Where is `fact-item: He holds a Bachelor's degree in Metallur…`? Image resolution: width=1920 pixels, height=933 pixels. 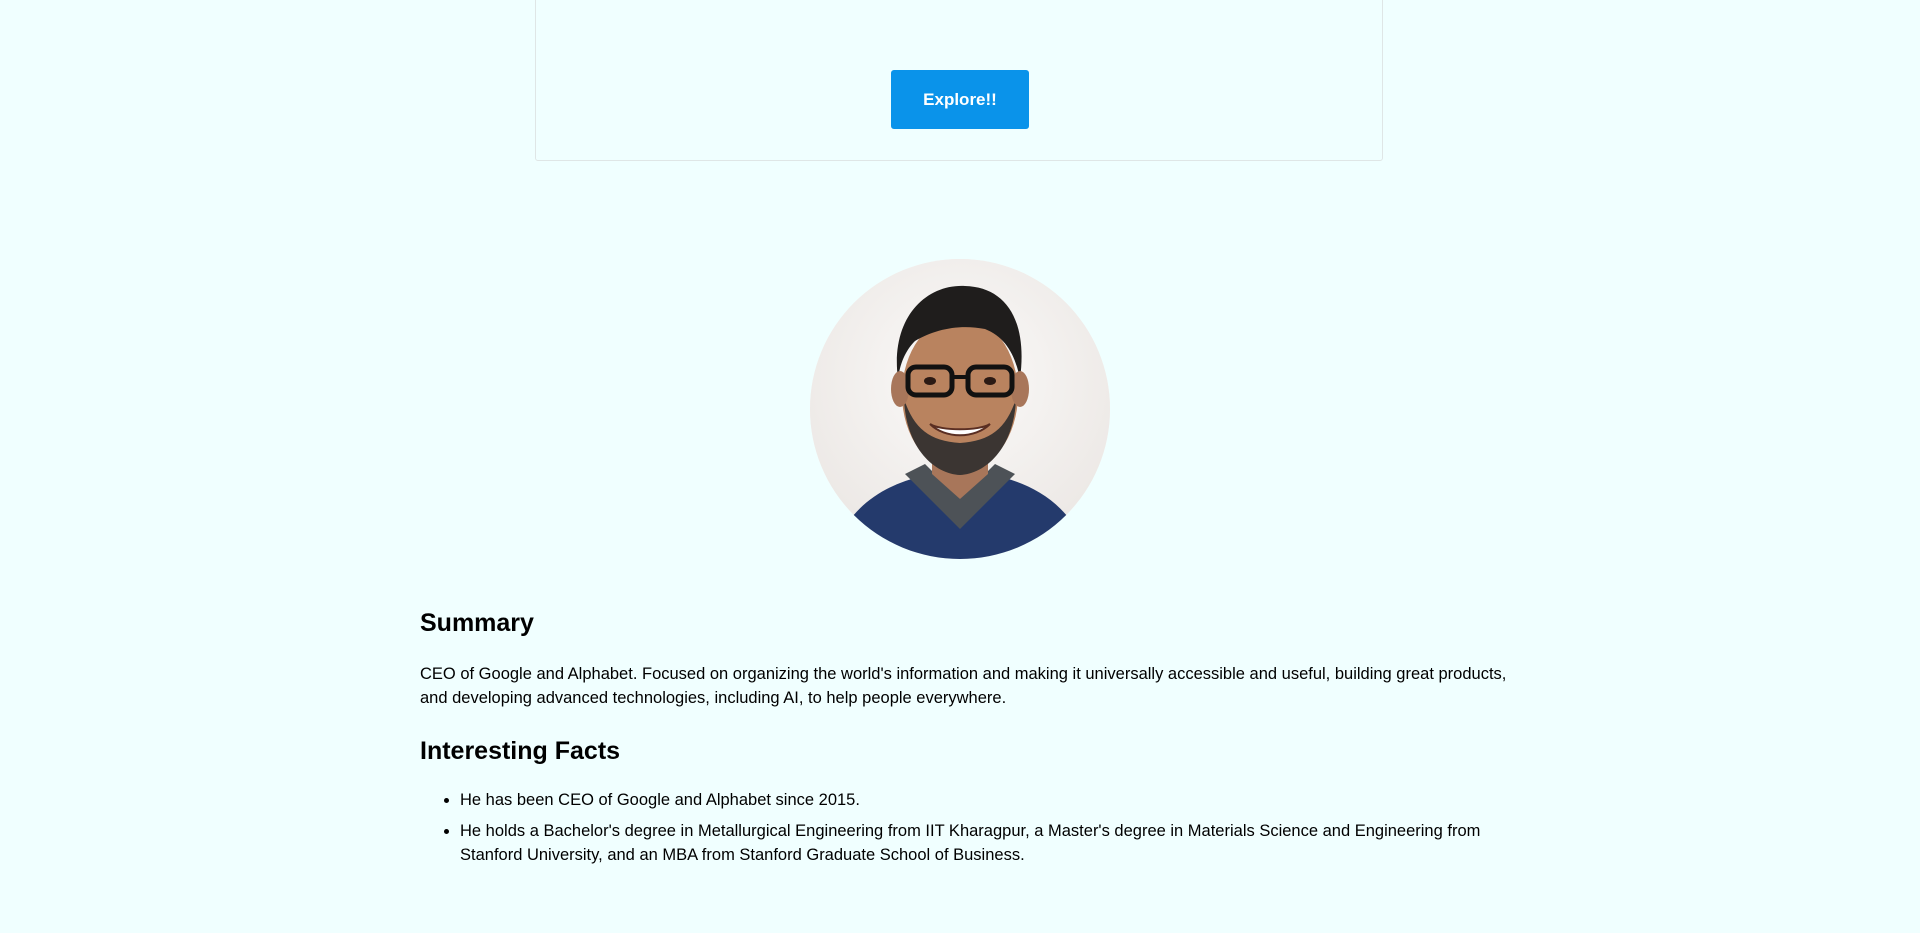 fact-item: He holds a Bachelor's degree in Metallur… is located at coordinates (985, 843).